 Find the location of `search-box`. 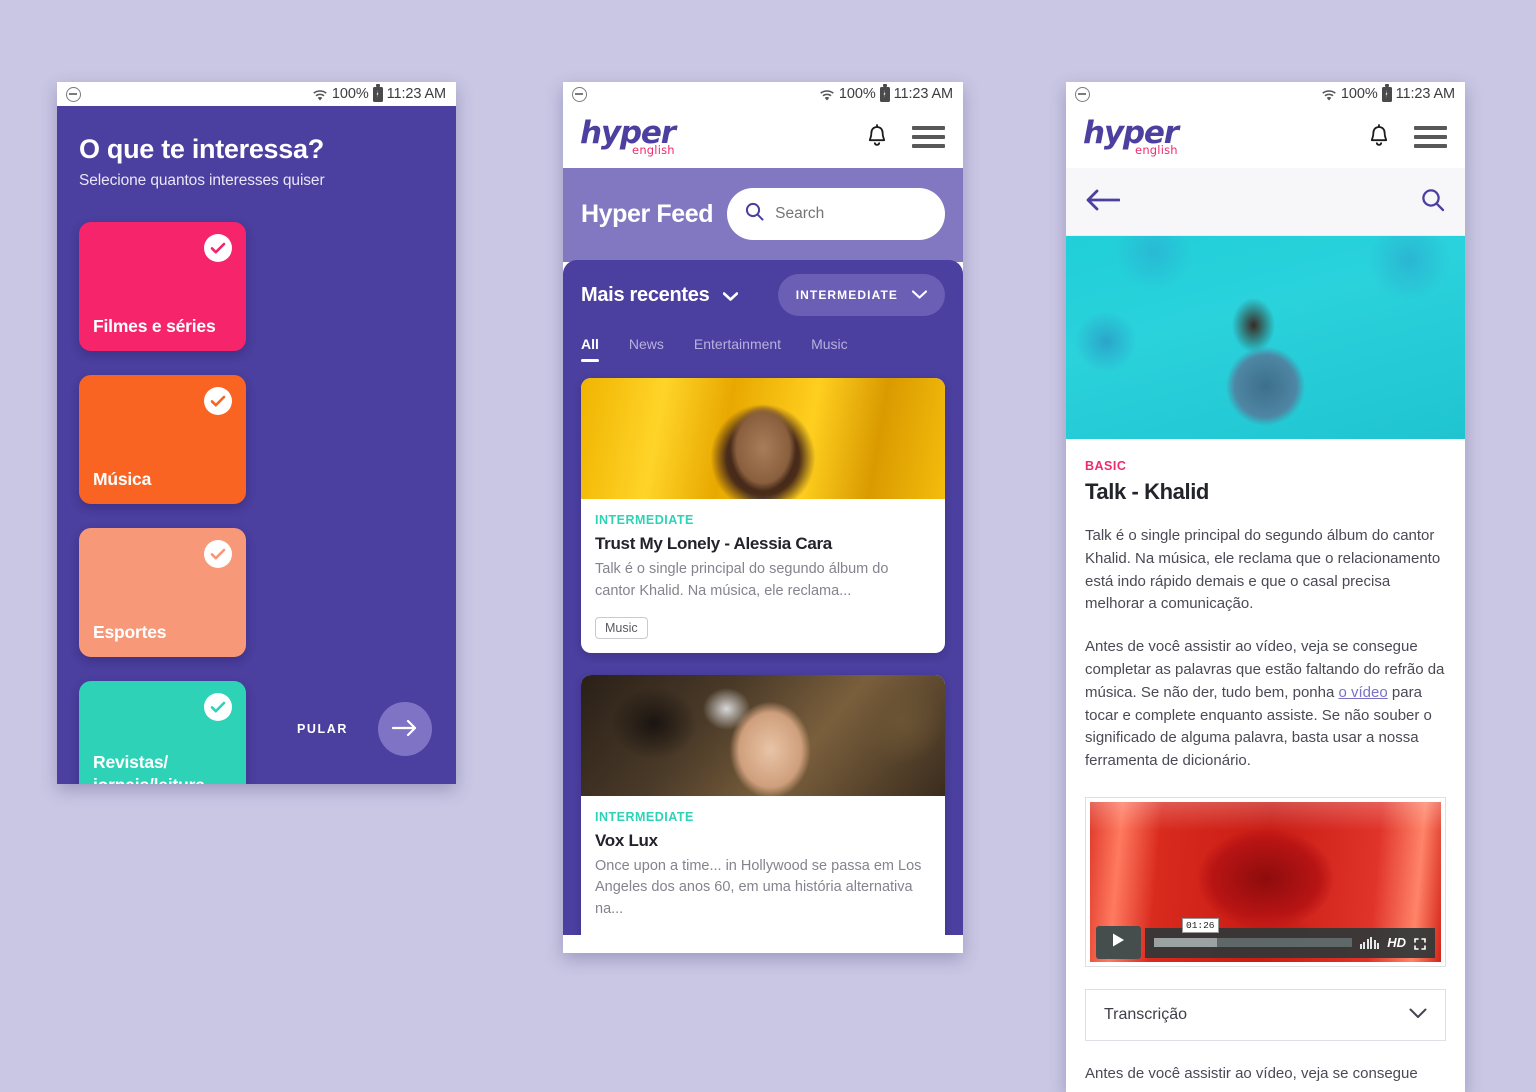

search-box is located at coordinates (836, 214).